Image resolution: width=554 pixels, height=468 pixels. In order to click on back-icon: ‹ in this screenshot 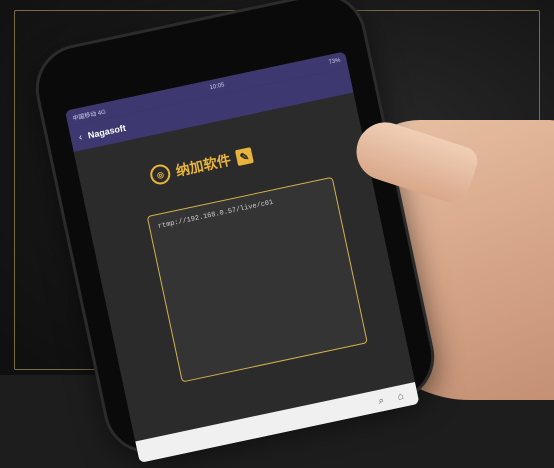, I will do `click(81, 137)`.